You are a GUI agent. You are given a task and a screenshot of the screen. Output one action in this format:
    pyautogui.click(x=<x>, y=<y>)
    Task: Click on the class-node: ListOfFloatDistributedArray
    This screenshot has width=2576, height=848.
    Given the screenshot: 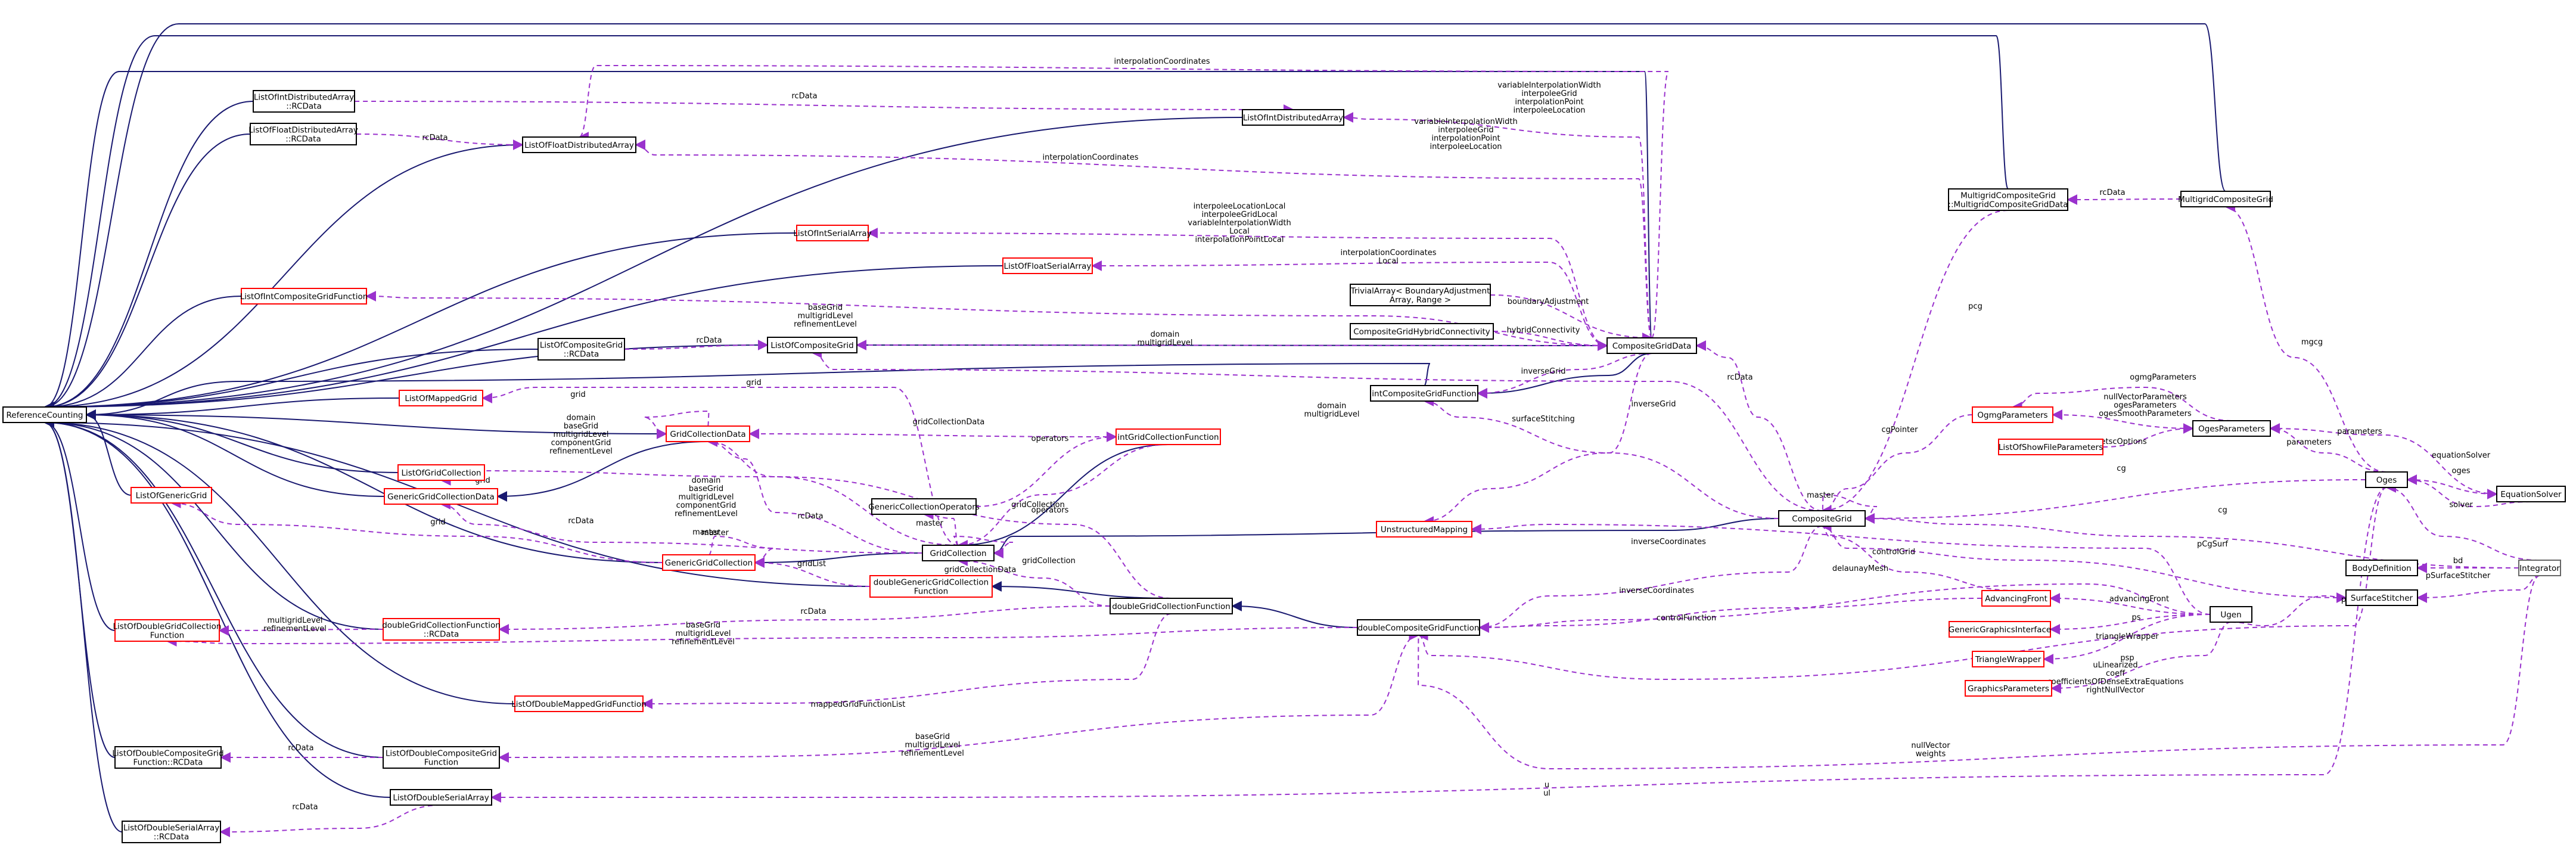 What is the action you would take?
    pyautogui.click(x=579, y=144)
    